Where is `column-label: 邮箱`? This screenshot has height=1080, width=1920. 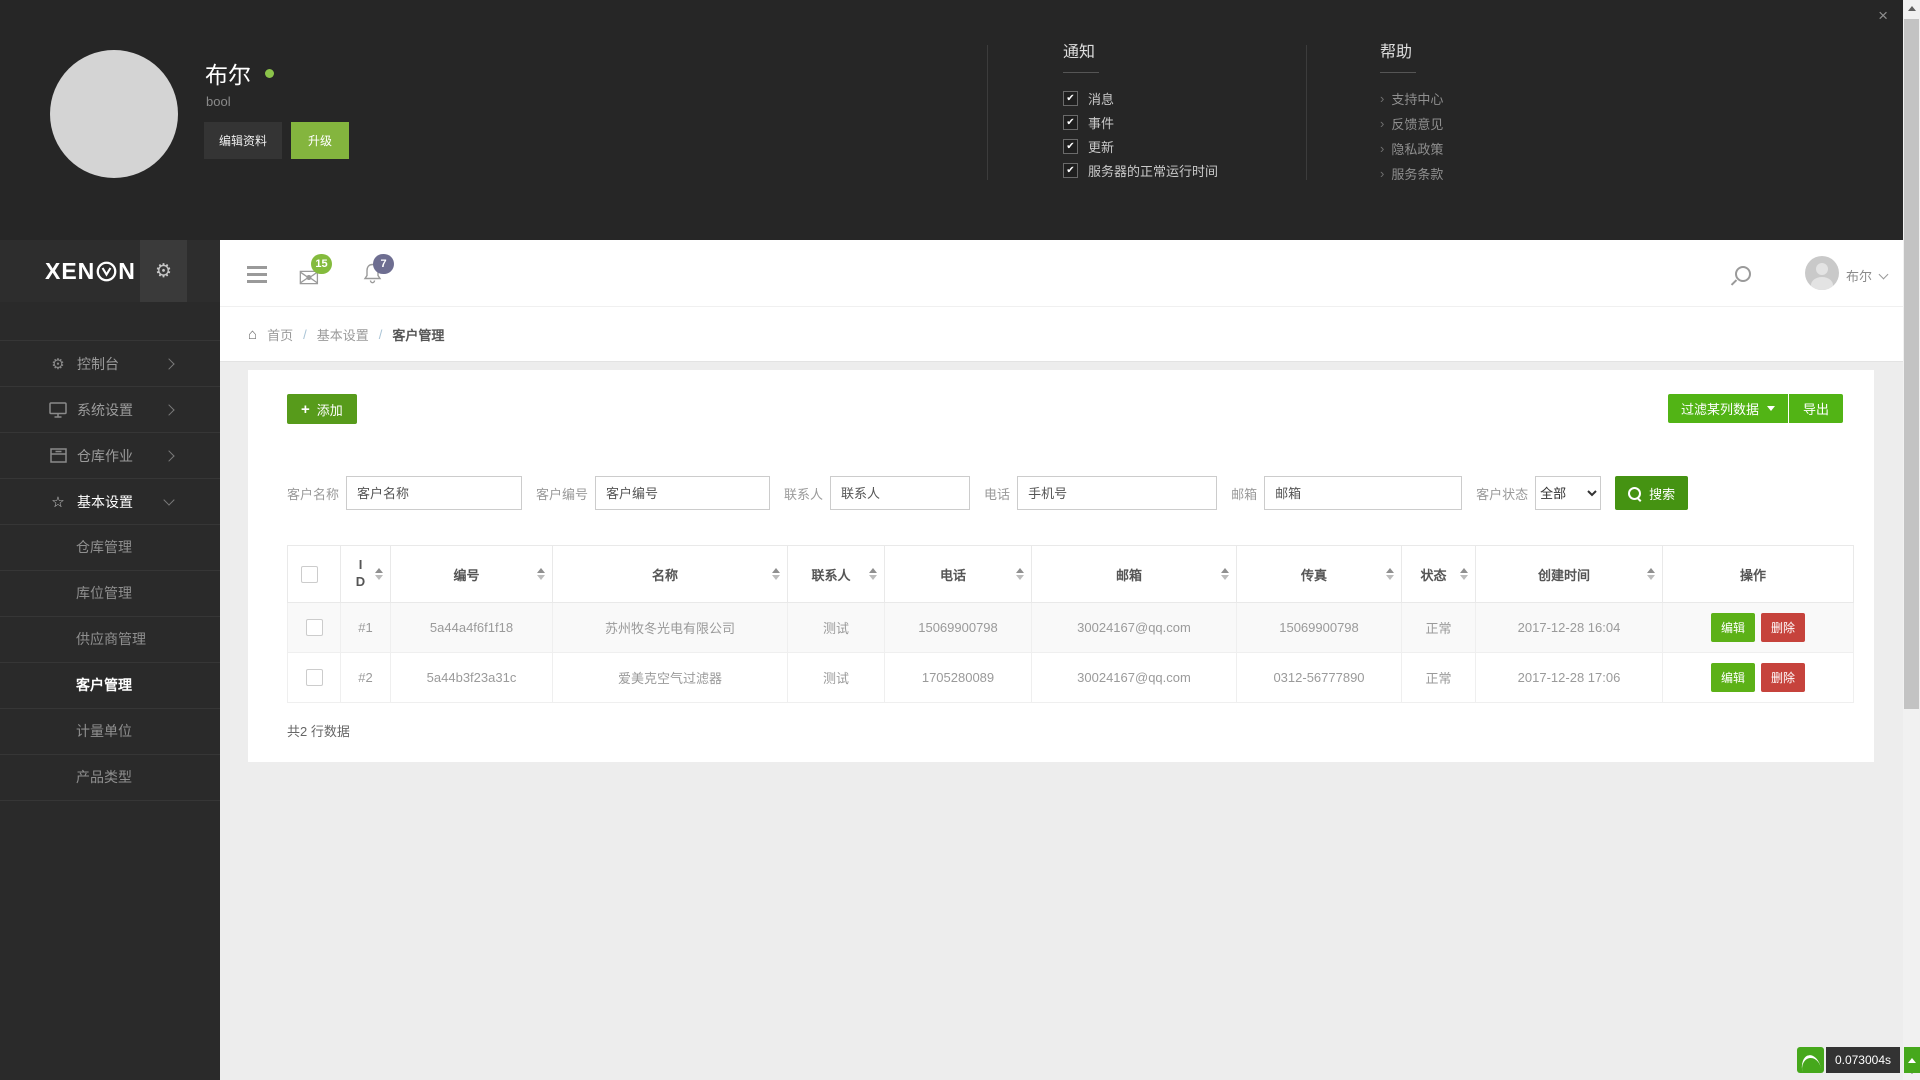 column-label: 邮箱 is located at coordinates (1128, 575).